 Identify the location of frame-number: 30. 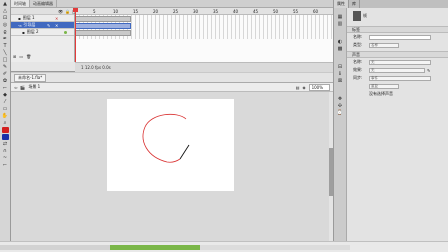
(196, 11).